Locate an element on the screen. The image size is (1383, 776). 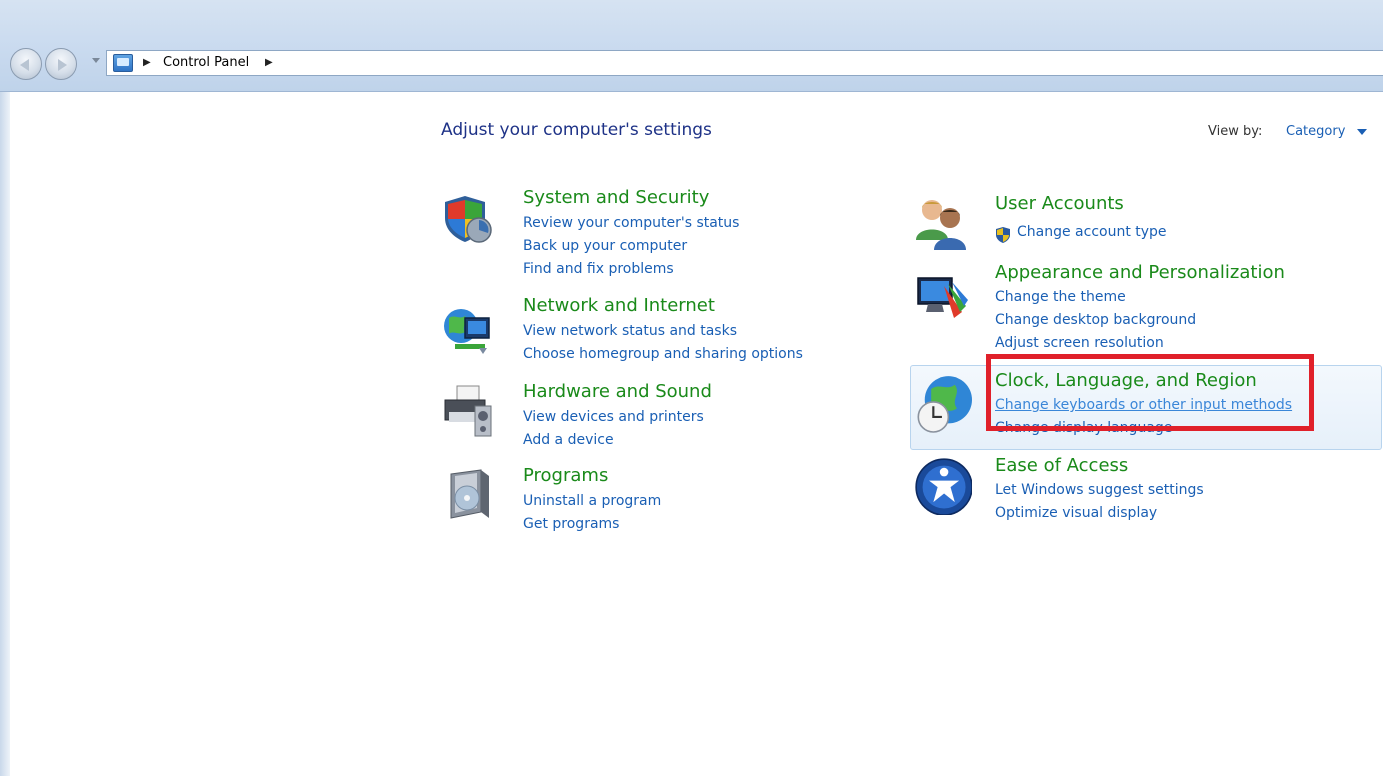
programs-title: Programs is located at coordinates (565, 475).